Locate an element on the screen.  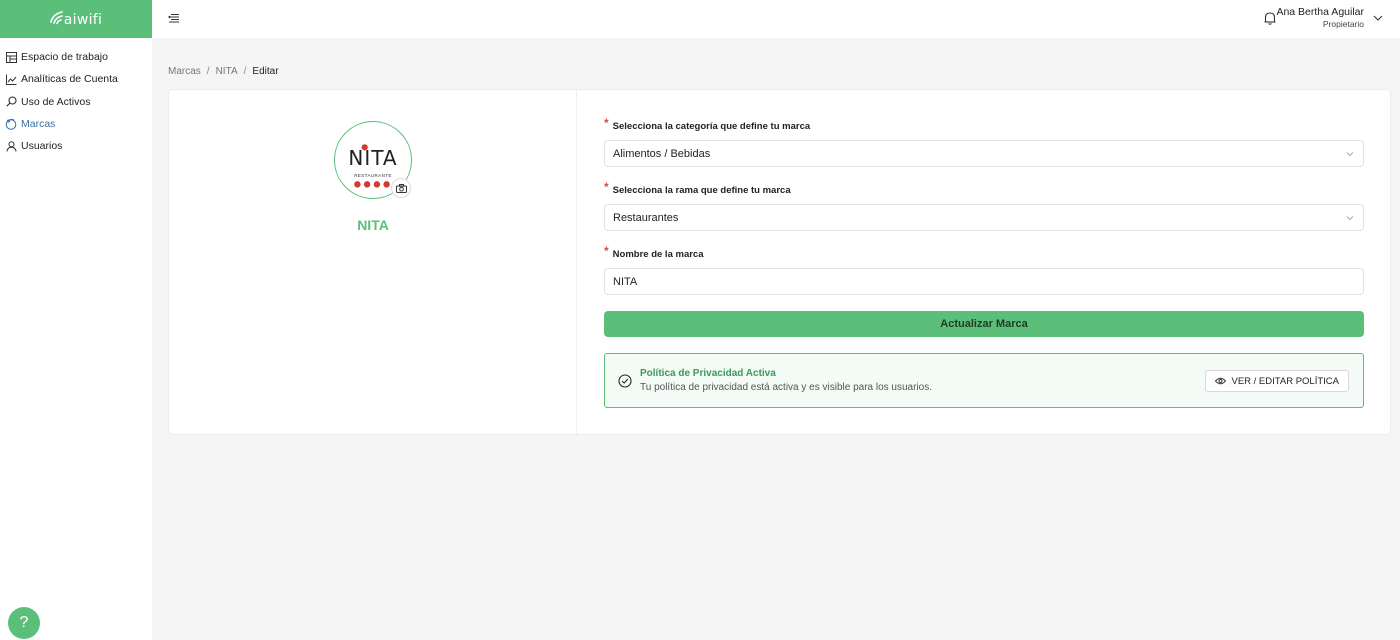
sidebar-item-label: Usuarios is located at coordinates (42, 146).